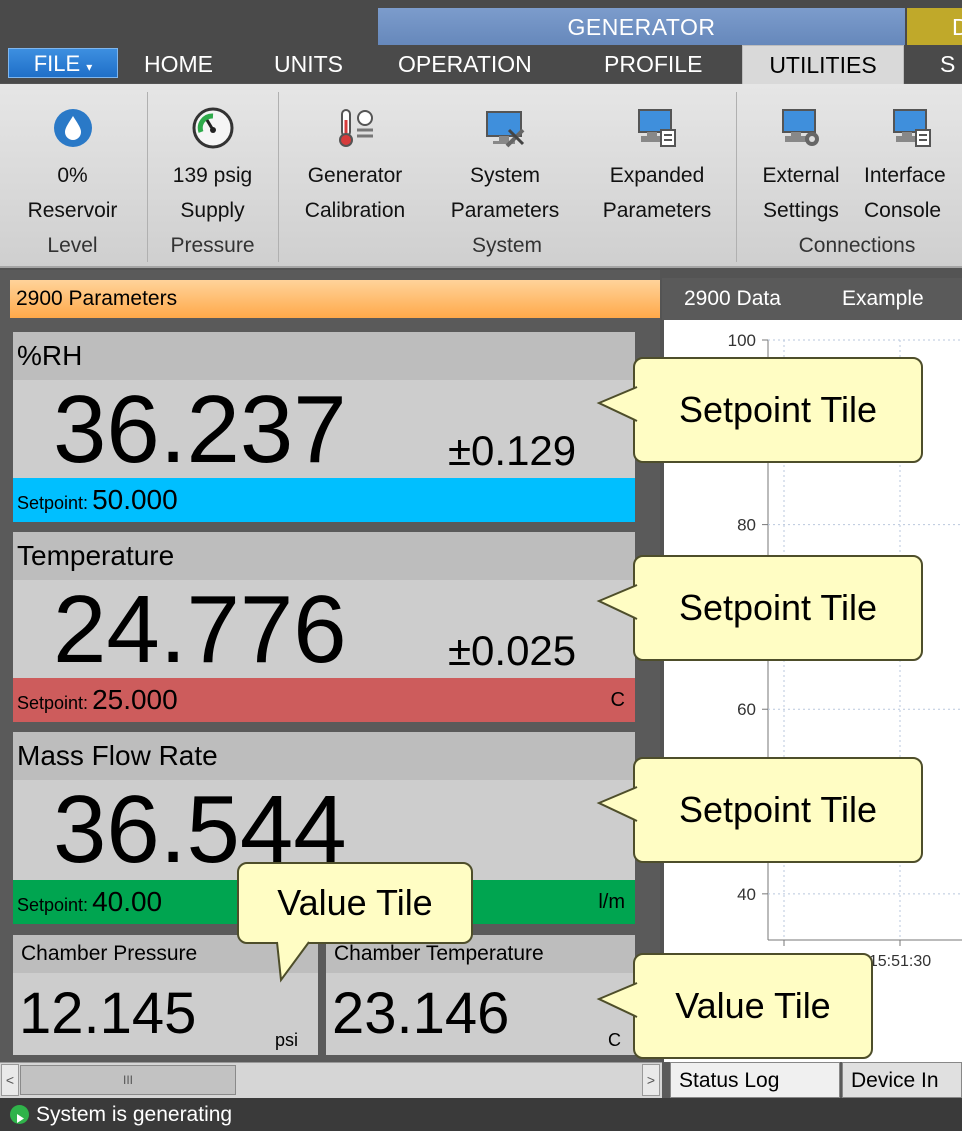  Describe the element at coordinates (651, 1080) in the screenshot. I see `scroll-right-button: >` at that location.